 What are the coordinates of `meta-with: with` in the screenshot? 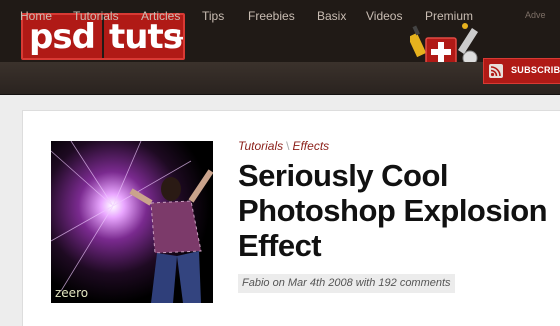 It's located at (365, 283).